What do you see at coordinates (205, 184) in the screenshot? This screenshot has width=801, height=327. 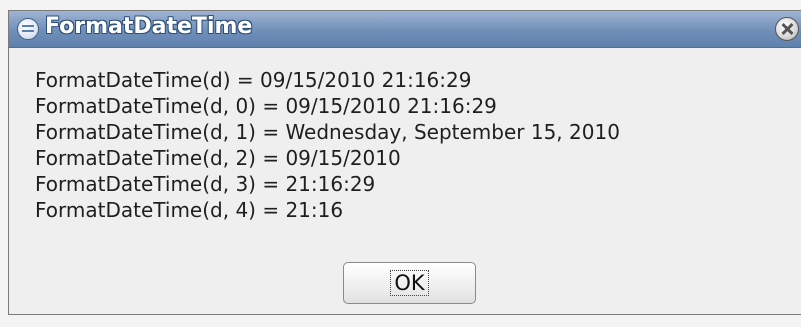 I see `message-line-5: FormatDateTime(d, 3) = 21:16:29` at bounding box center [205, 184].